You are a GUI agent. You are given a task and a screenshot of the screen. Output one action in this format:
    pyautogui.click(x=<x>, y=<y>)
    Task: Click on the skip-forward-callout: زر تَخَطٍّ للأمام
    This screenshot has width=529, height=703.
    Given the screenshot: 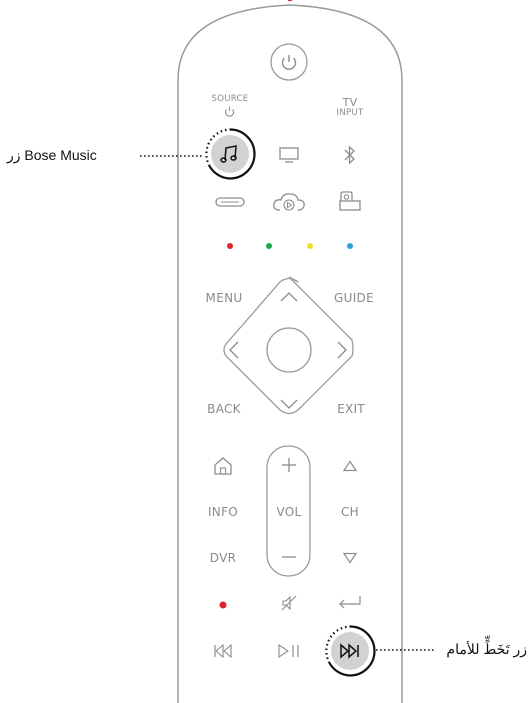 What is the action you would take?
    pyautogui.click(x=486, y=649)
    